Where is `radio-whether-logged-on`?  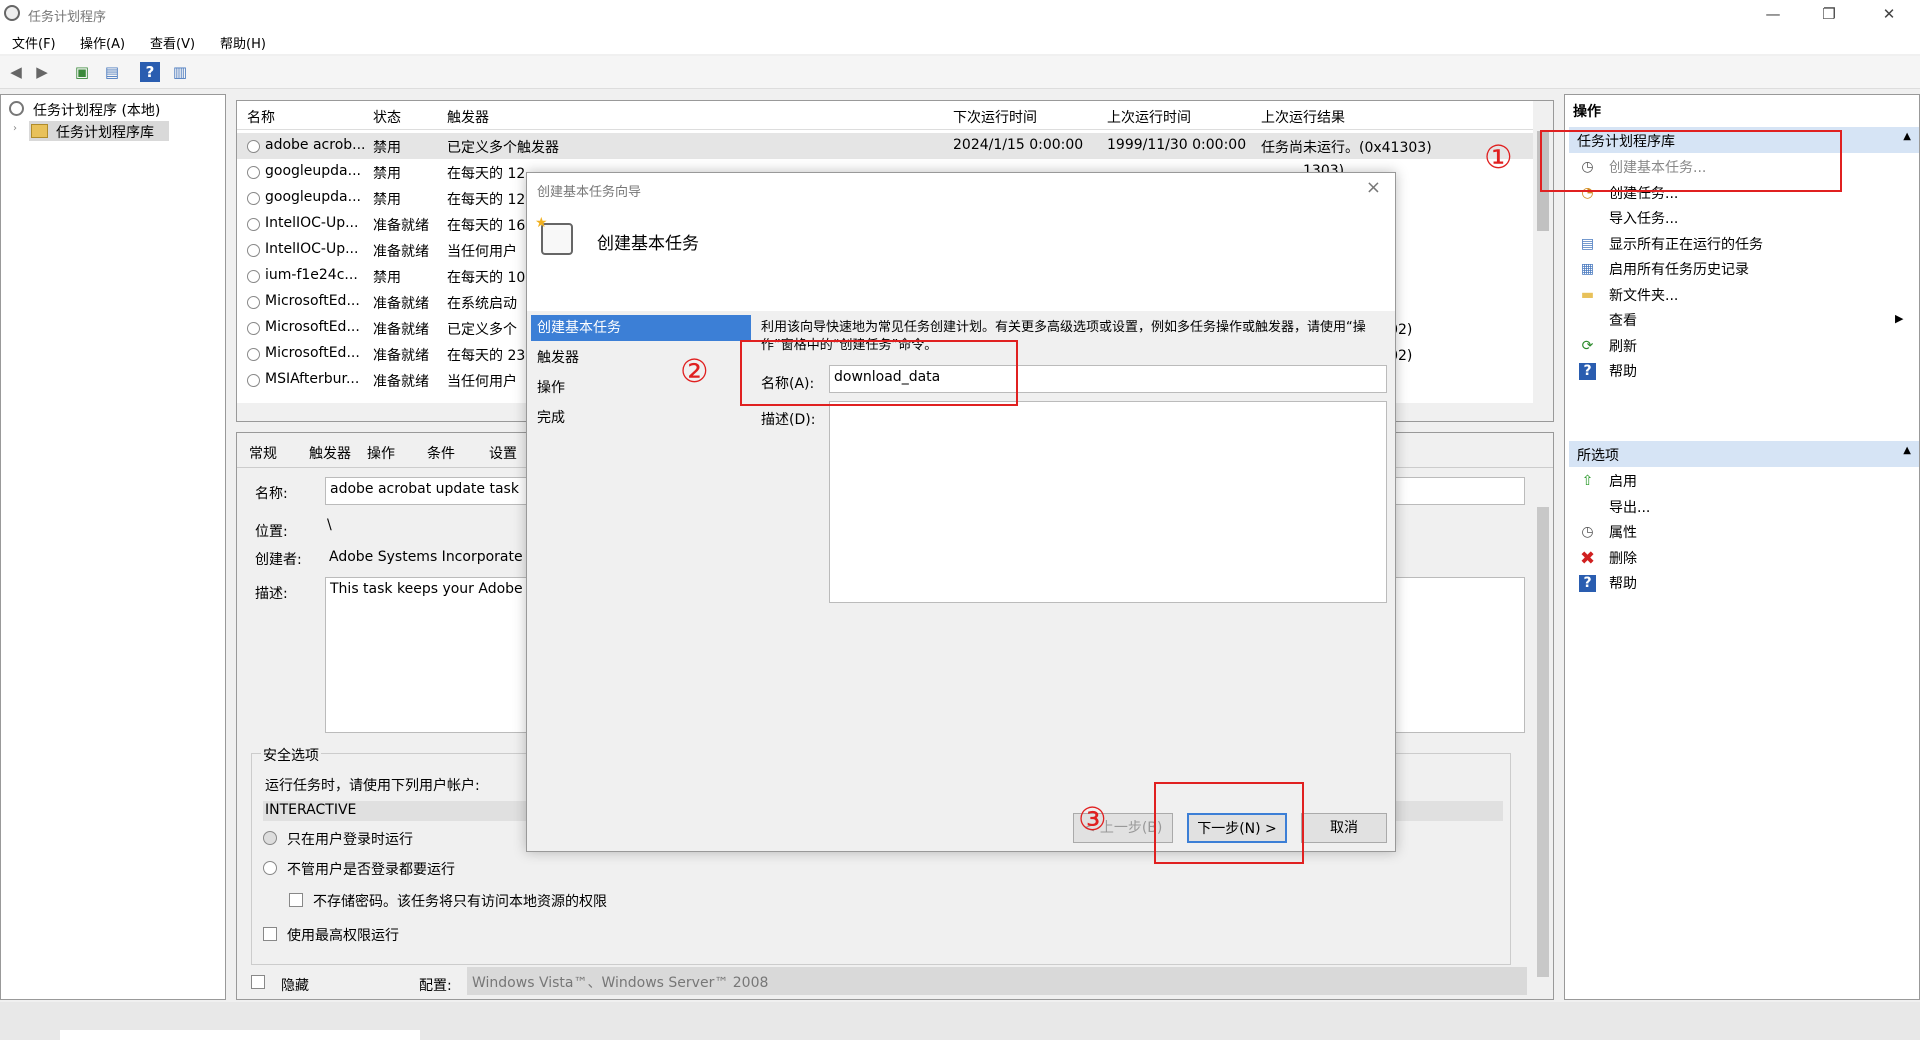 radio-whether-logged-on is located at coordinates (270, 868).